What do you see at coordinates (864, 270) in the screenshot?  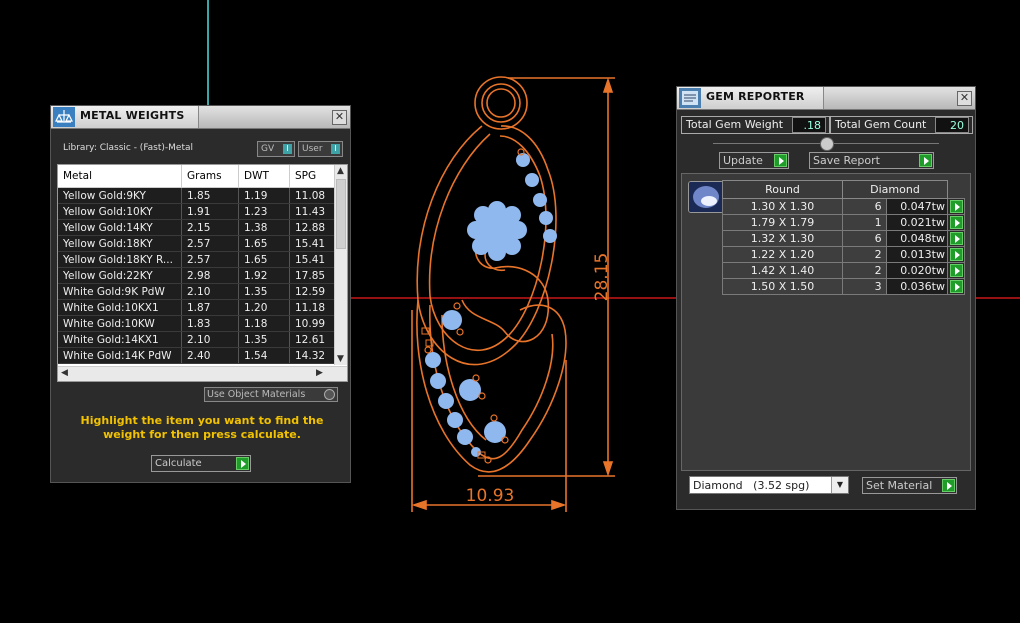 I see `gem-count-cell: 2` at bounding box center [864, 270].